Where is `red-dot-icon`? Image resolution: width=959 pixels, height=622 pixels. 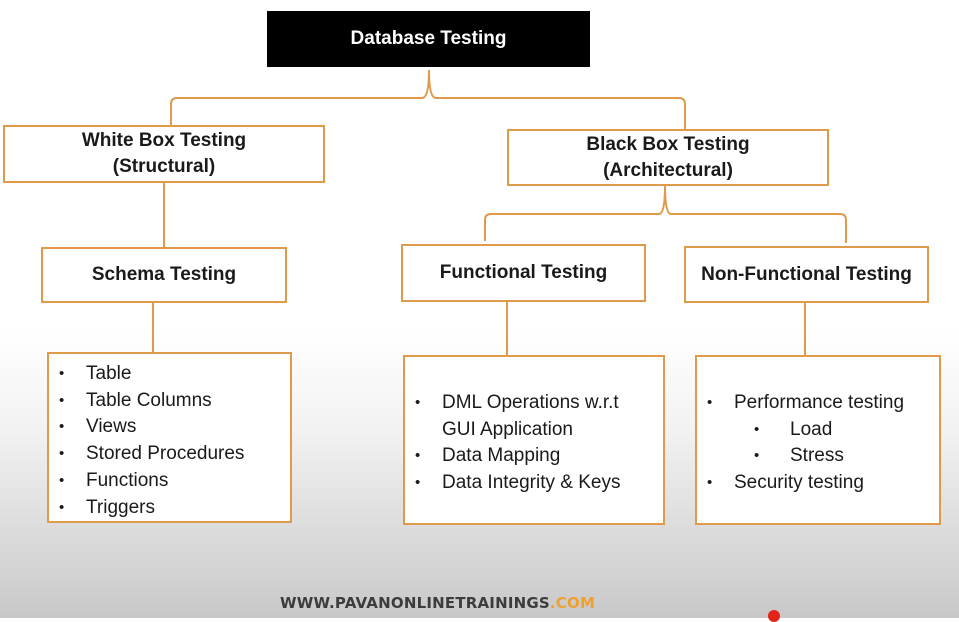
red-dot-icon is located at coordinates (774, 616).